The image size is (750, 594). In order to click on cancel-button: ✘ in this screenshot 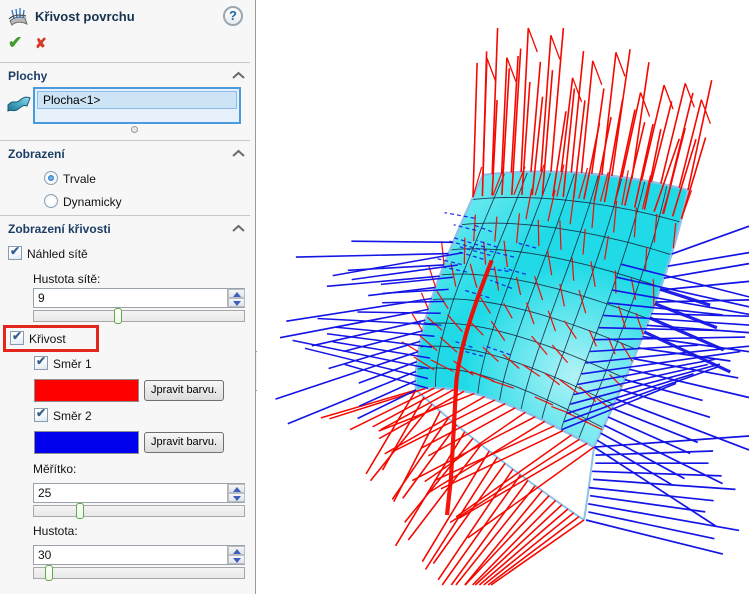, I will do `click(41, 43)`.